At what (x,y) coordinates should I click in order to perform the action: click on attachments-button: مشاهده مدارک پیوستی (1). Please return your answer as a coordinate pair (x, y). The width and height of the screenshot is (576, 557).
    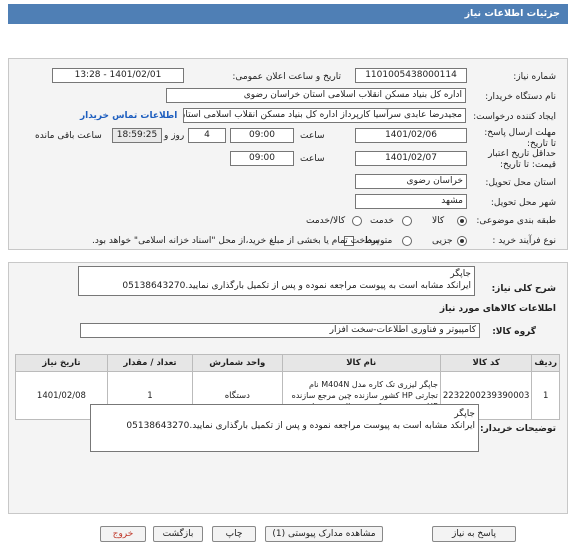
    Looking at the image, I should click on (324, 534).